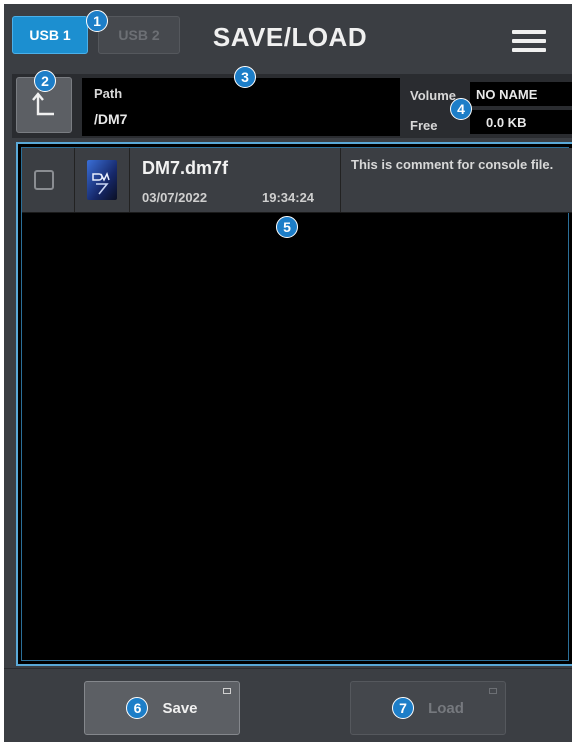  What do you see at coordinates (433, 95) in the screenshot?
I see `volume-label: Volume` at bounding box center [433, 95].